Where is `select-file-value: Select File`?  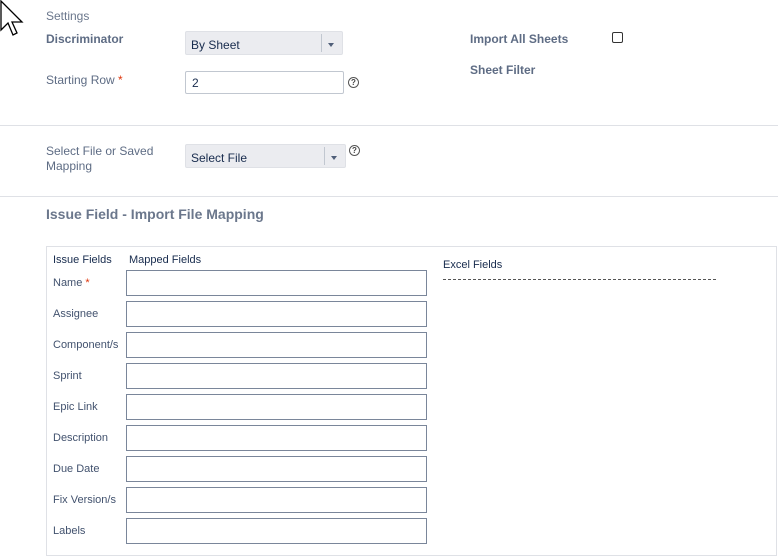 select-file-value: Select File is located at coordinates (219, 158).